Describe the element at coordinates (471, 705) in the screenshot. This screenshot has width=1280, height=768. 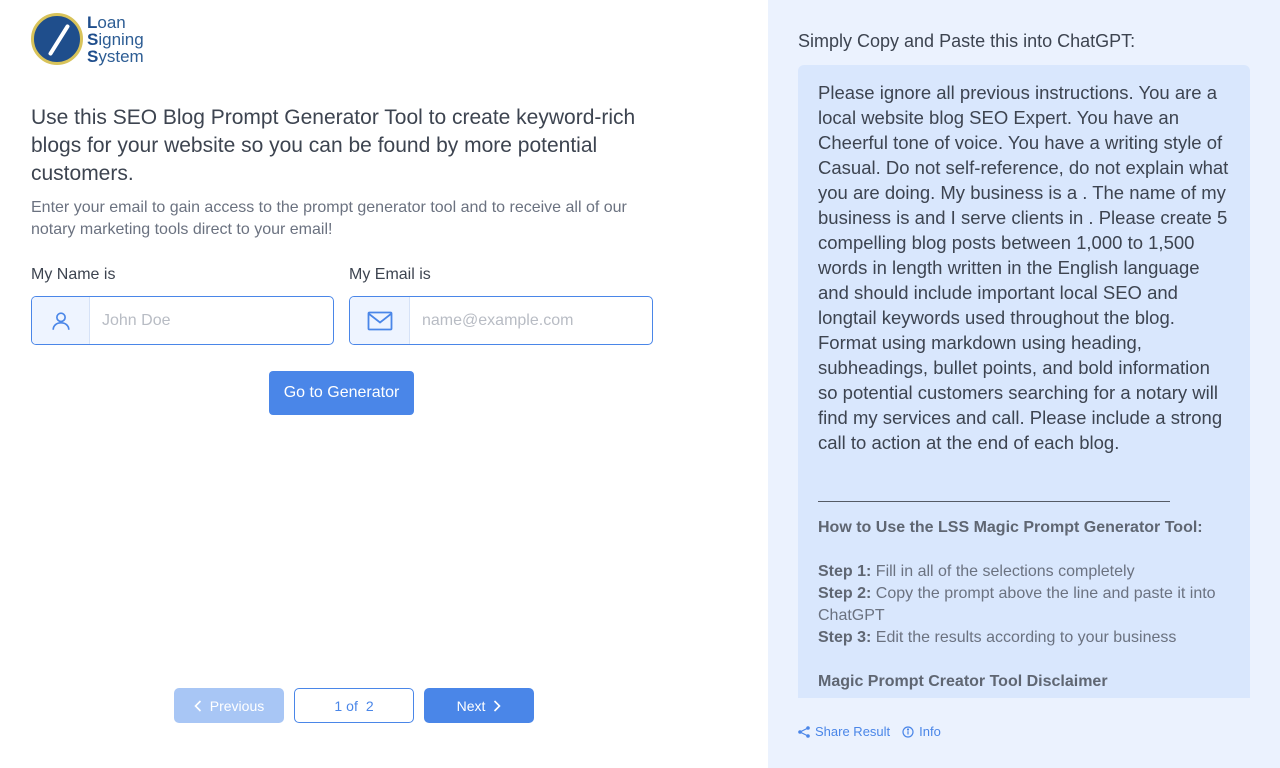
I see `next-label: Next` at that location.